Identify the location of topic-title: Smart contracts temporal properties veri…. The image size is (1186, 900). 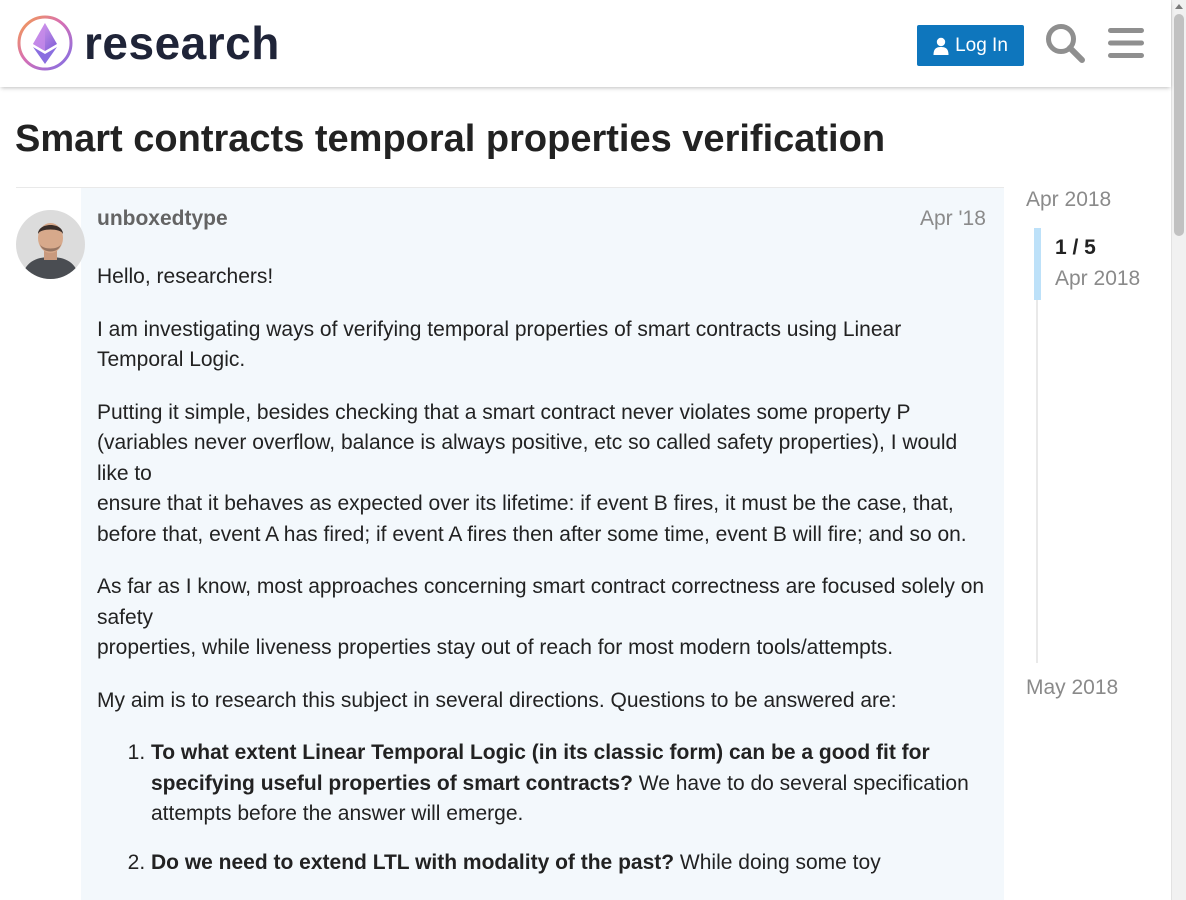
(450, 139).